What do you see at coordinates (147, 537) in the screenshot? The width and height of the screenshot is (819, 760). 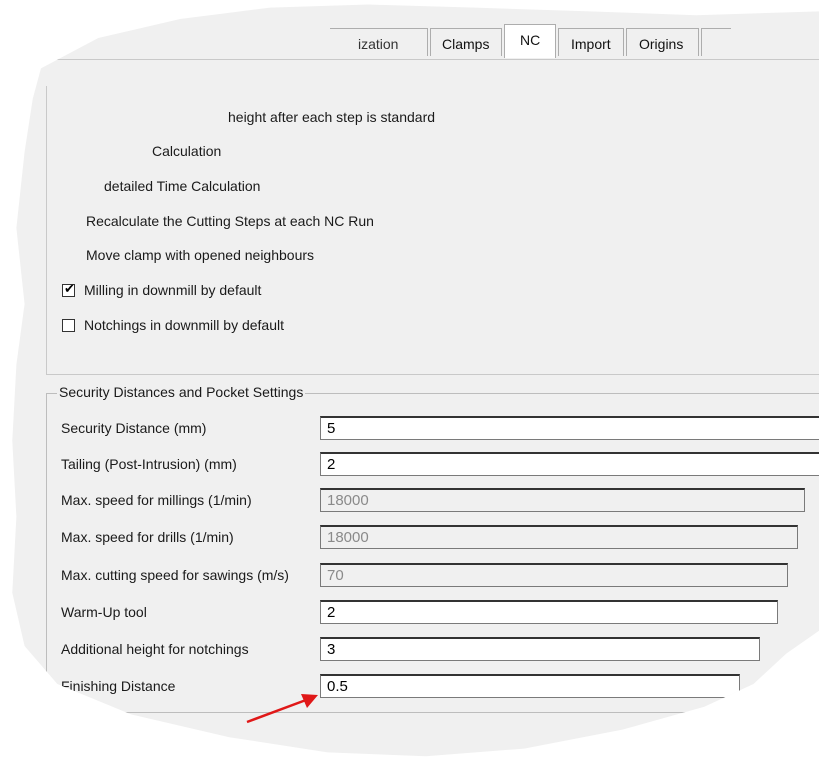 I see `max-speed-drills-label: Max. speed for drills (1/min)` at bounding box center [147, 537].